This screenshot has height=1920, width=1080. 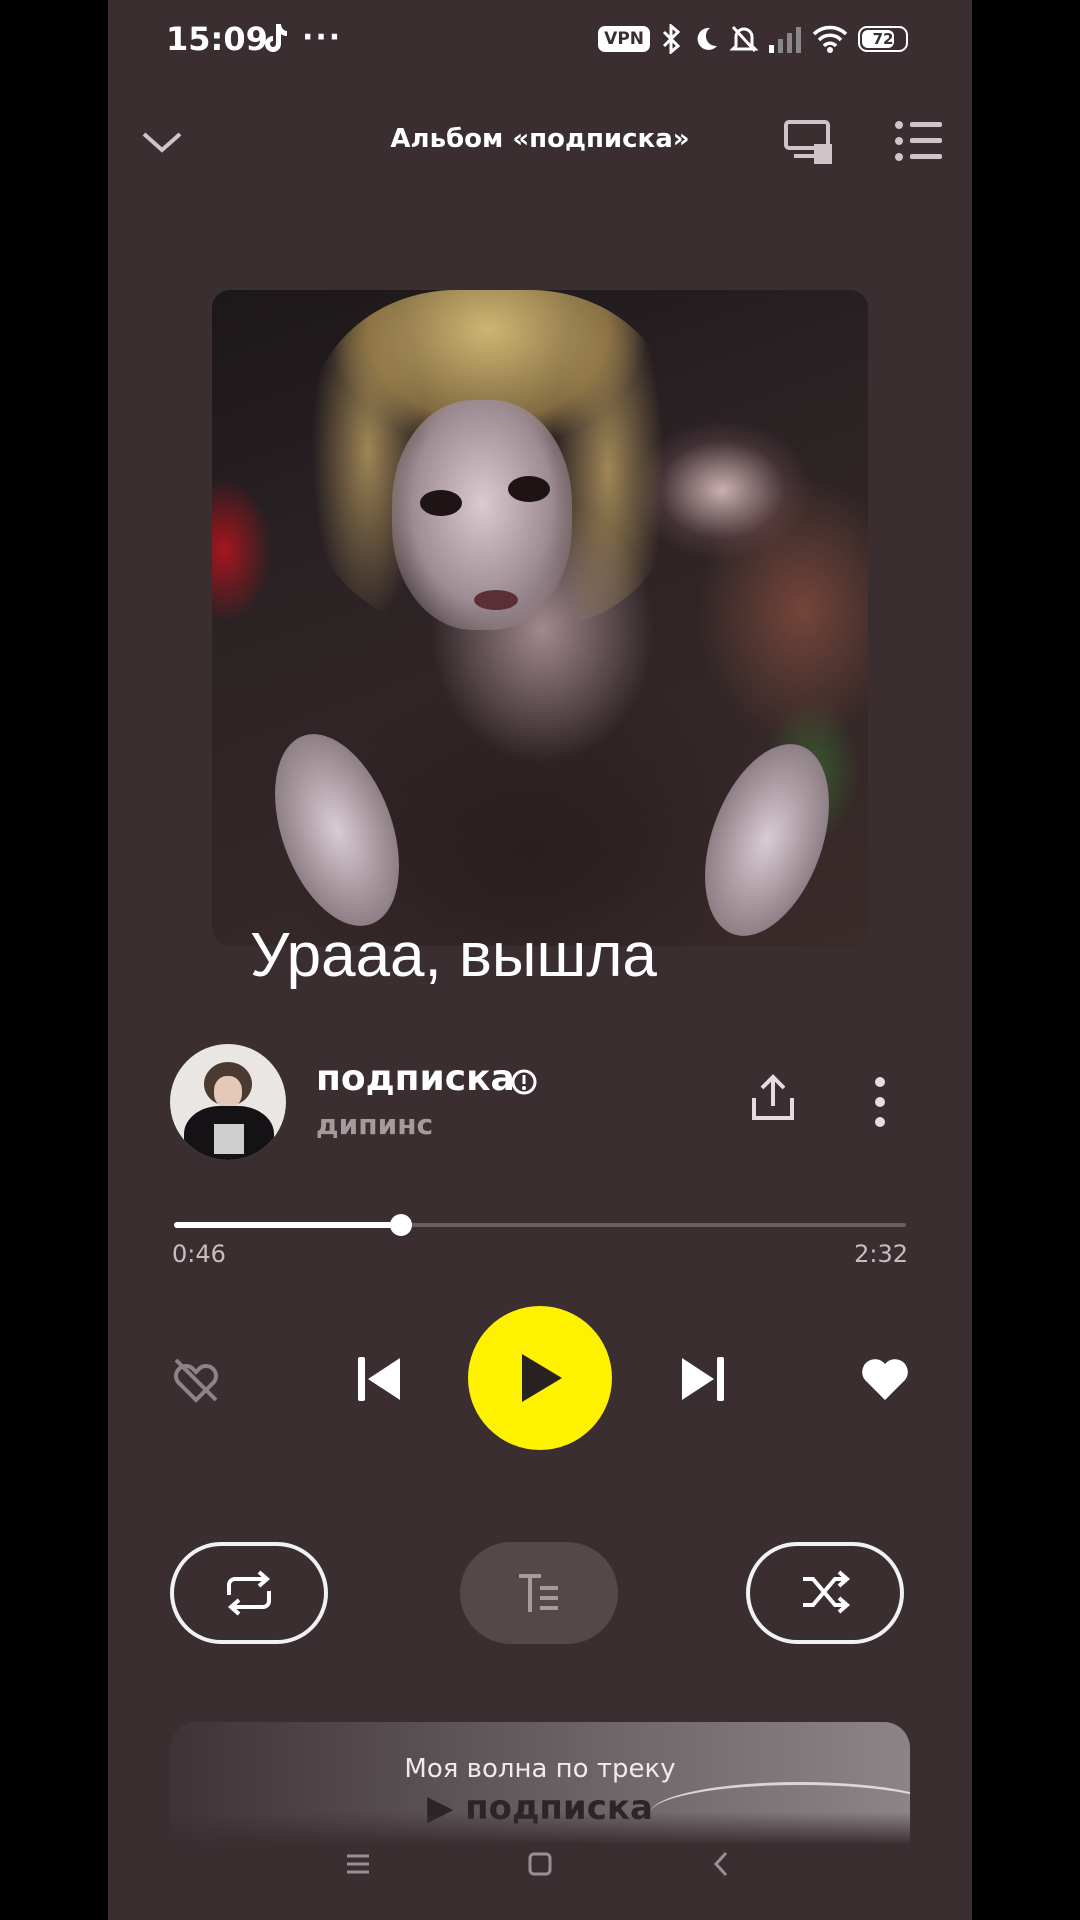 What do you see at coordinates (540, 1864) in the screenshot?
I see `home-square-icon` at bounding box center [540, 1864].